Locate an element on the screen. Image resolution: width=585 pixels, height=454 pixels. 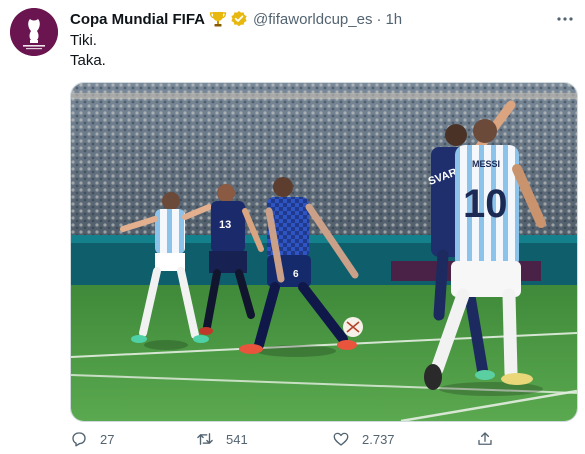
tweet-text: Tiki. Taka. is located at coordinates (88, 51).